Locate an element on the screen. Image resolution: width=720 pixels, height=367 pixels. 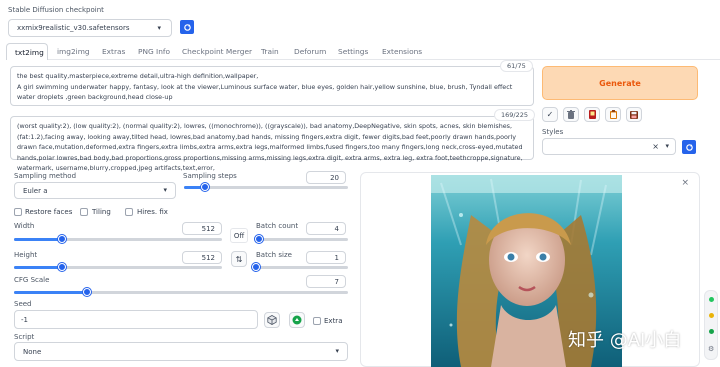
gear-icon: ⚙ is located at coordinates (711, 349).